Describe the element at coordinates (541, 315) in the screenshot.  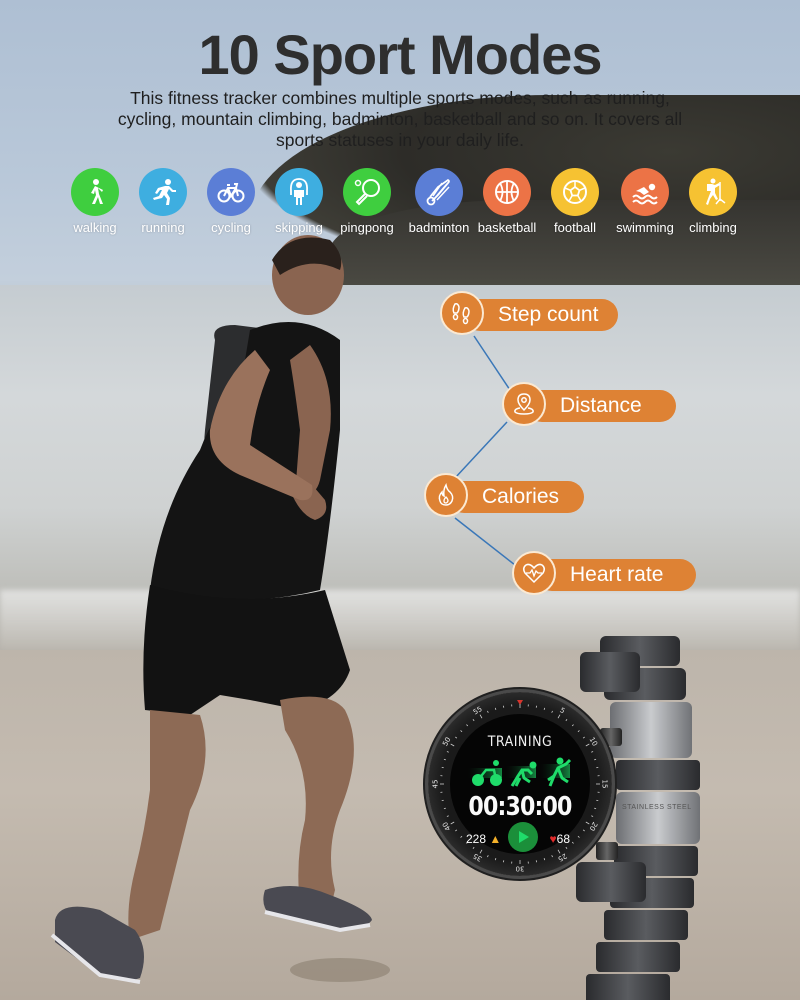
I see `feature-label: Step count` at that location.